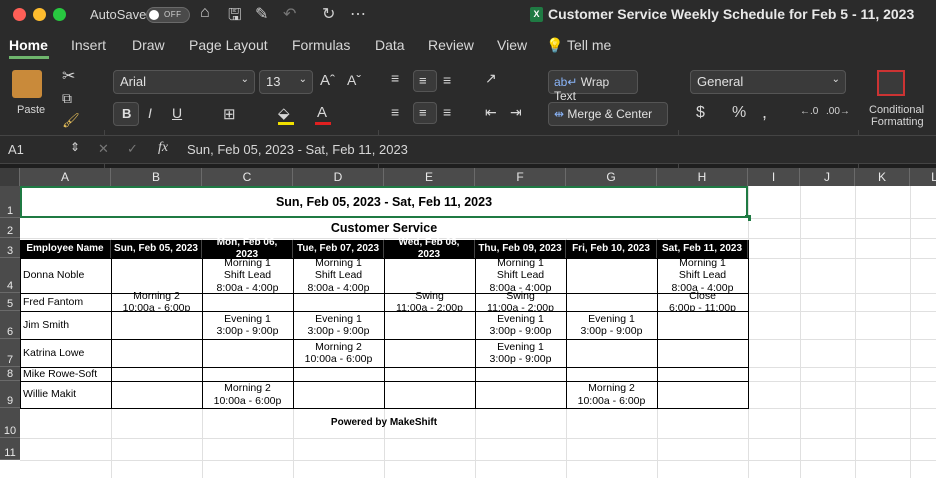 The width and height of the screenshot is (936, 478). Describe the element at coordinates (338, 353) in the screenshot. I see `shift-cell: Morning 2 10:00a - 6:00p` at that location.